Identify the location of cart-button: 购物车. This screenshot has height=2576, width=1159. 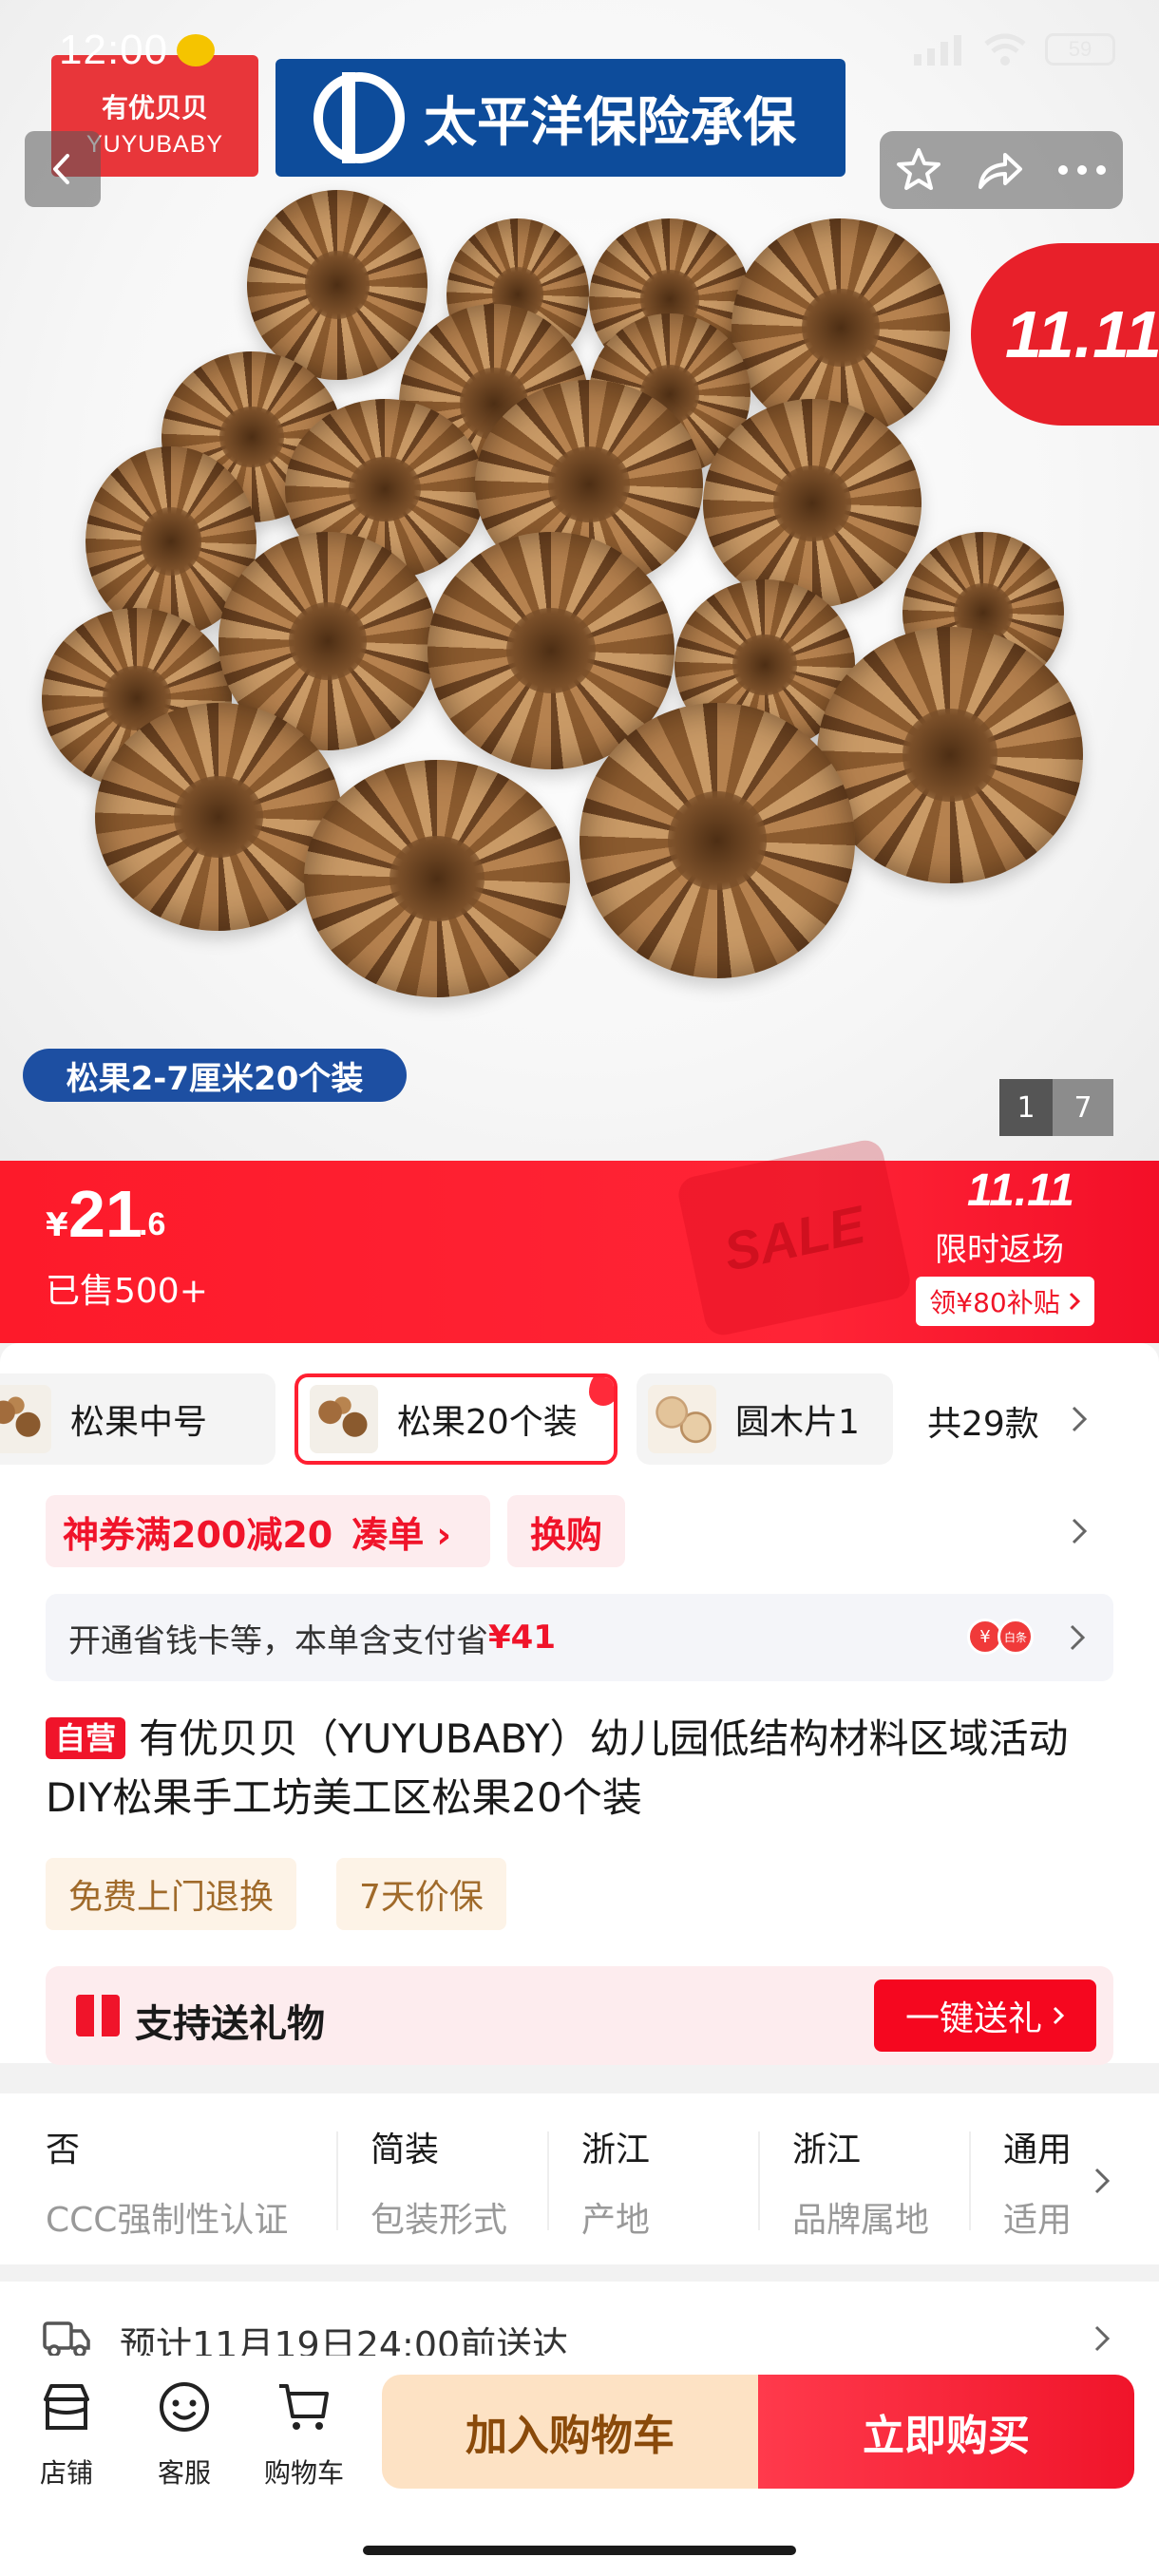
(304, 2434).